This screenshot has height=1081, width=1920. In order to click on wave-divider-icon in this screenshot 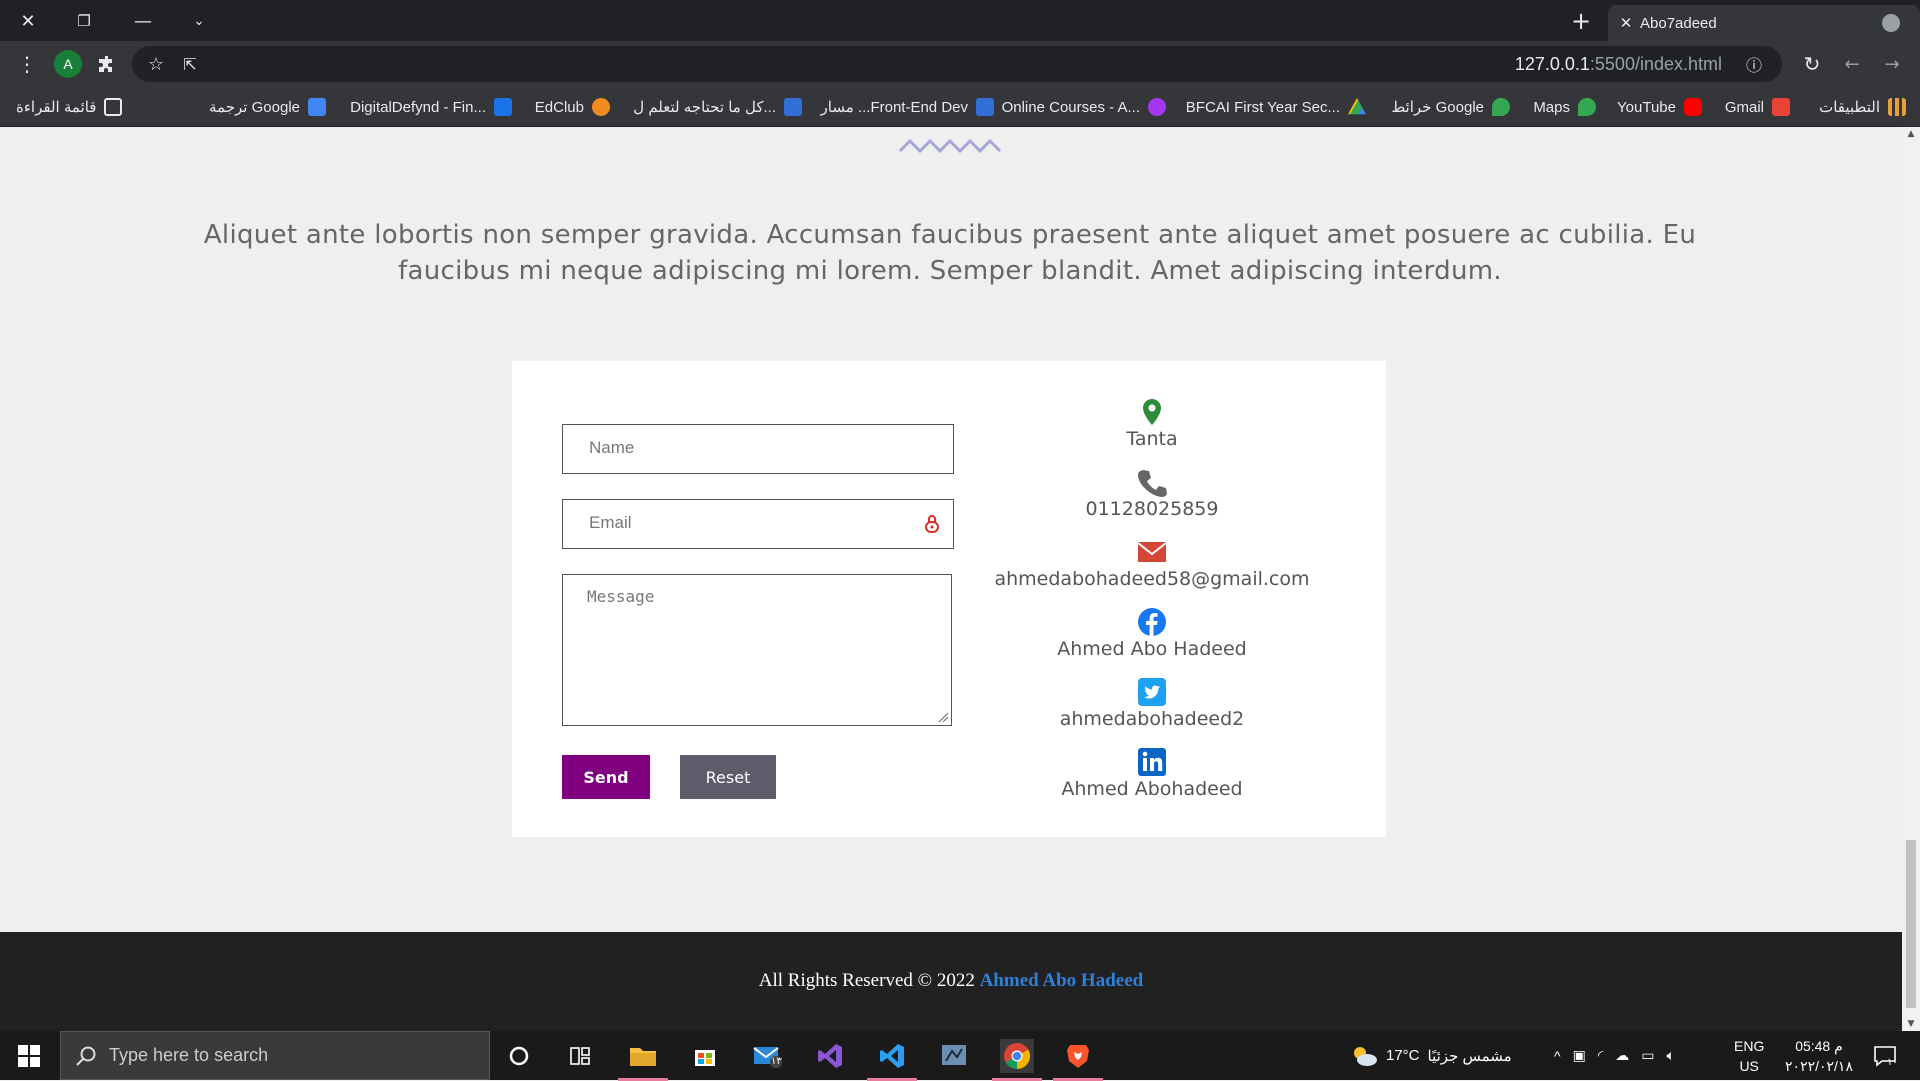, I will do `click(950, 146)`.